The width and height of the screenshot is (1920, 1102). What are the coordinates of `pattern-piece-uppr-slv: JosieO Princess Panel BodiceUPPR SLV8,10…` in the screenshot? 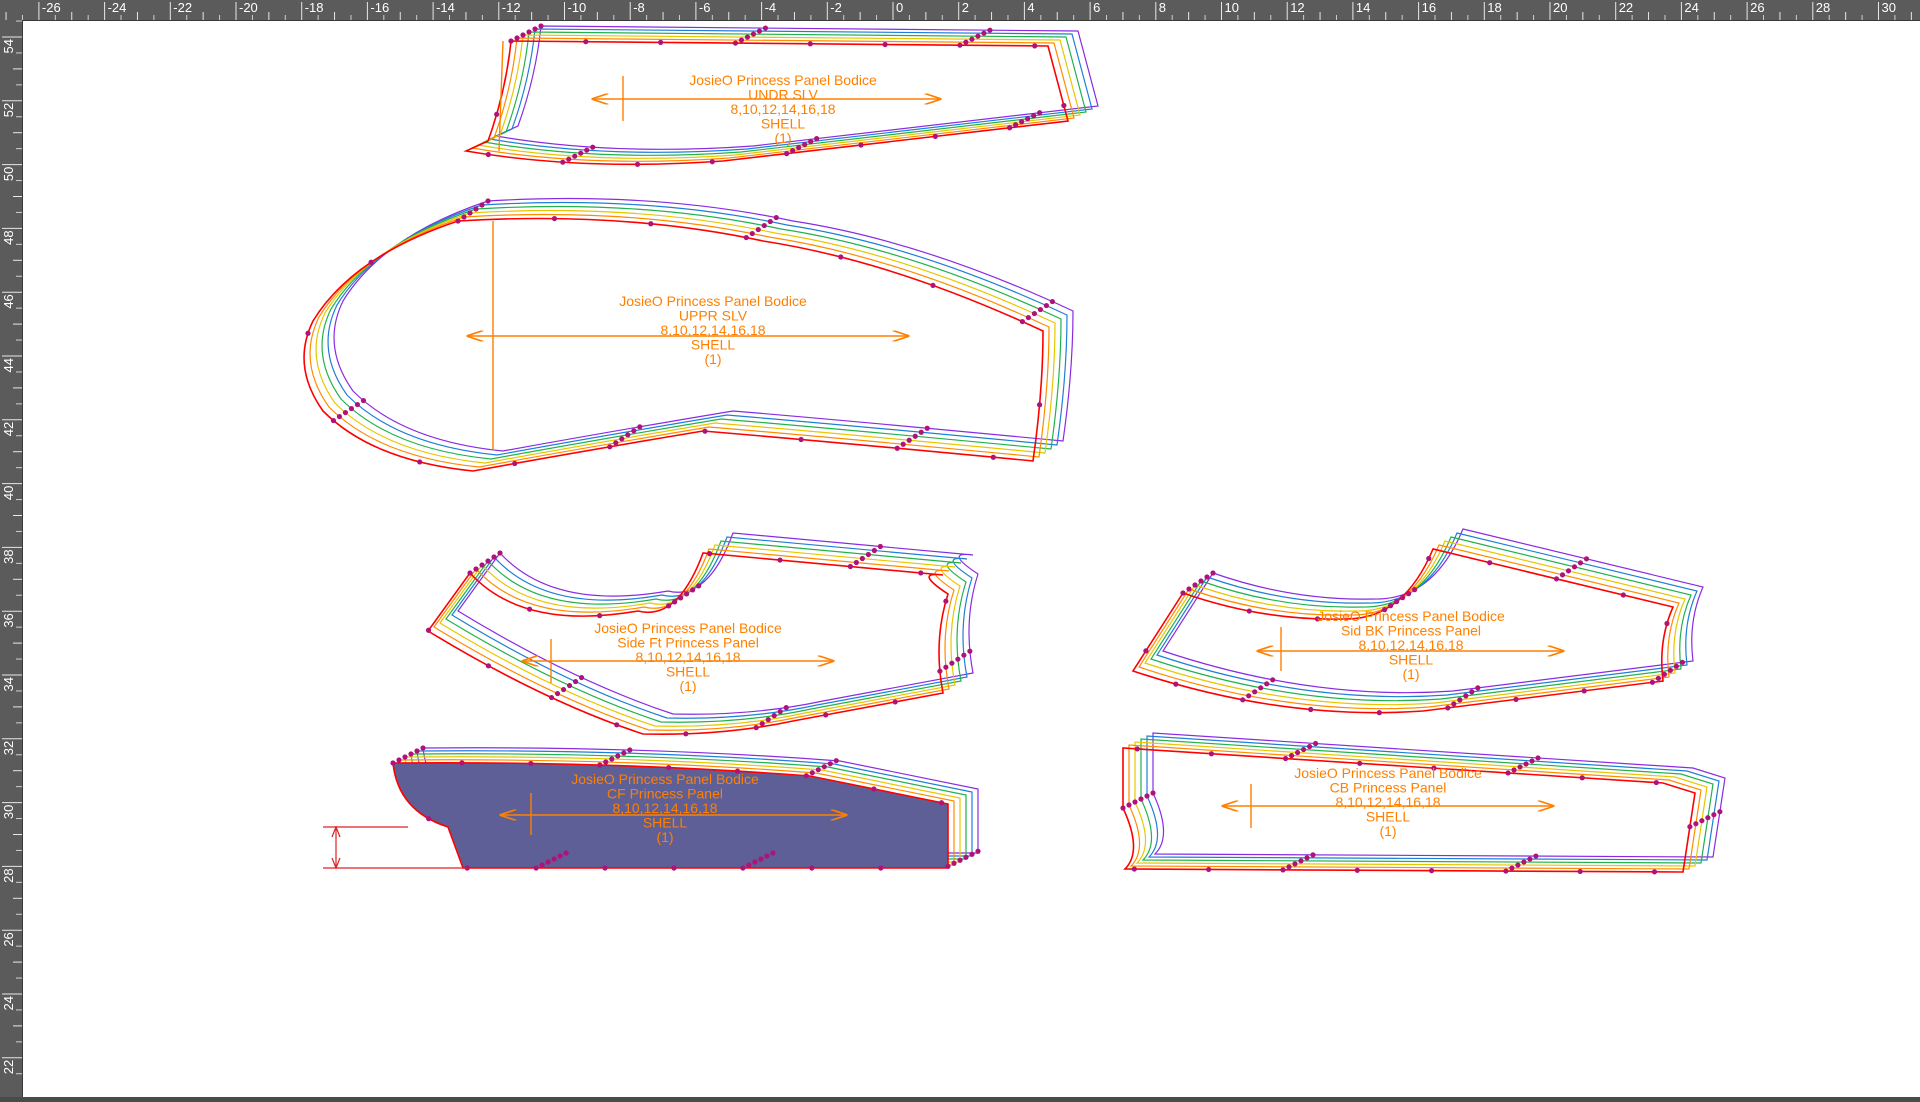 It's located at (688, 334).